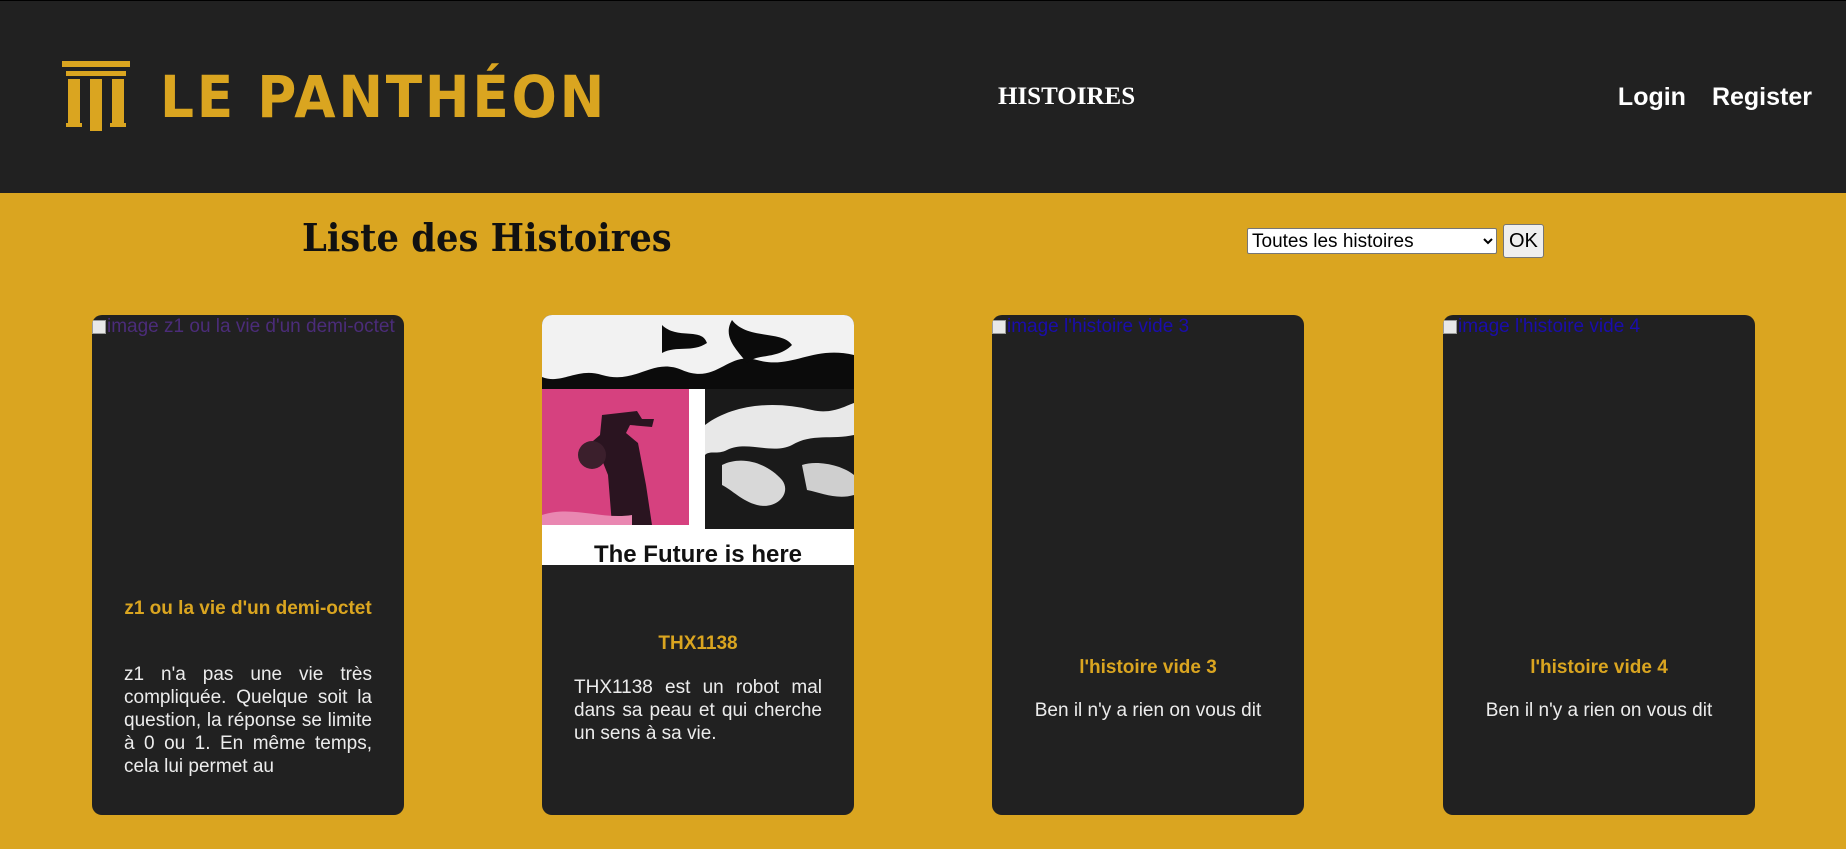 The height and width of the screenshot is (849, 1846). I want to click on auth-nav: Login Register, so click(1715, 97).